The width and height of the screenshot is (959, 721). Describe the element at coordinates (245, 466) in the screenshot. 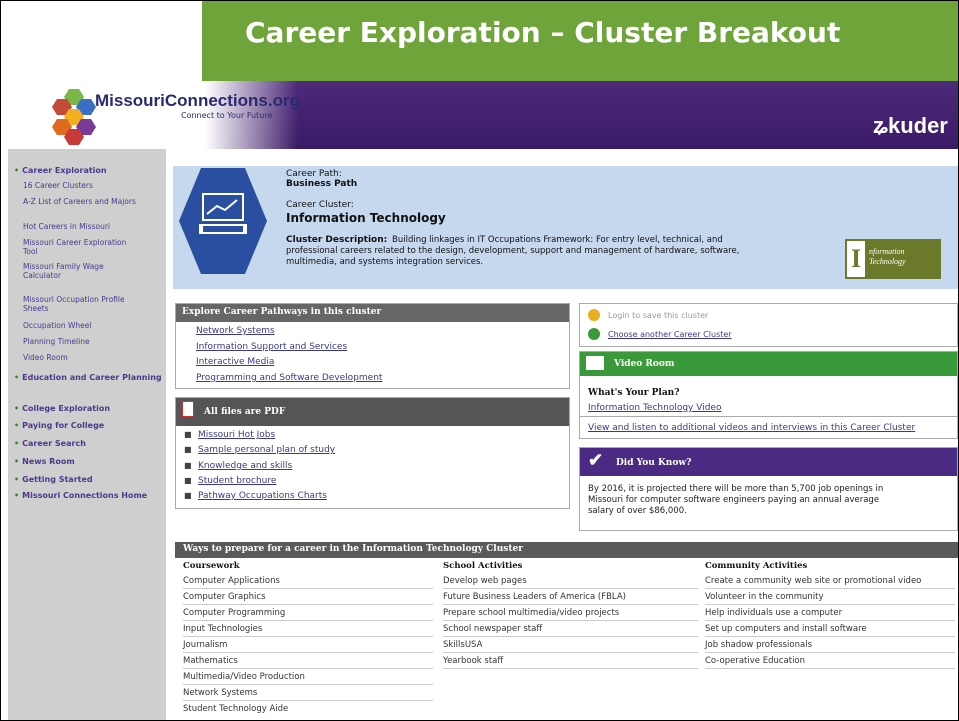

I see `pdf-knowledge-skills: Knowledge and skills` at that location.